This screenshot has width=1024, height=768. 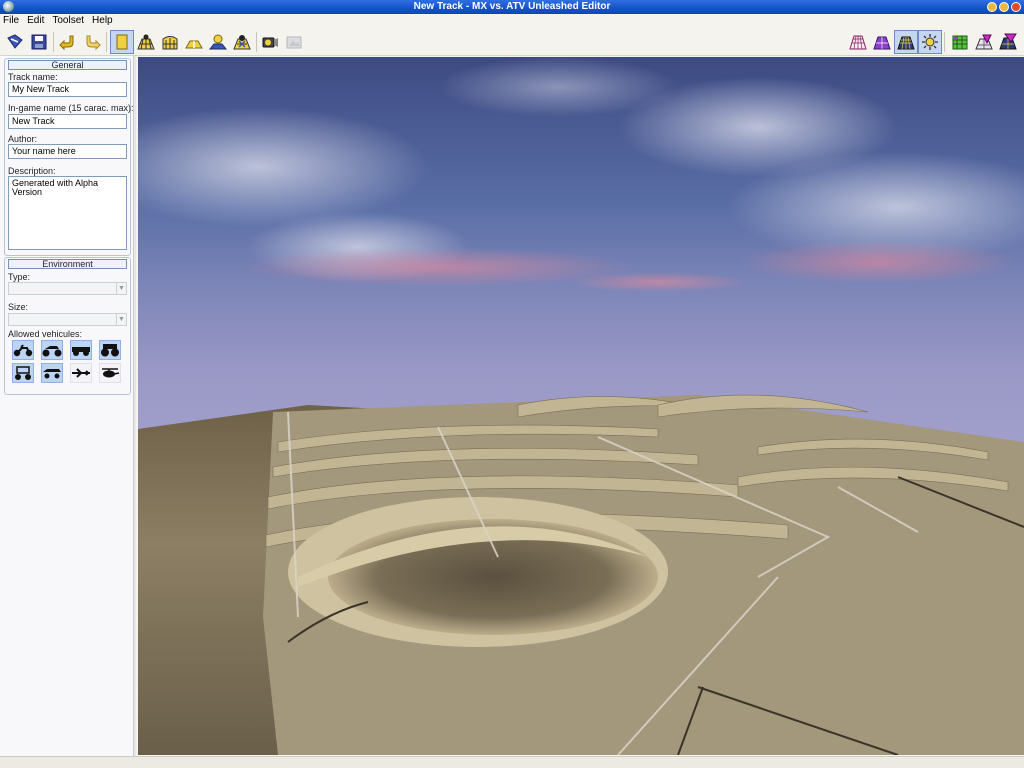 I want to click on toolbar, so click(x=512, y=42).